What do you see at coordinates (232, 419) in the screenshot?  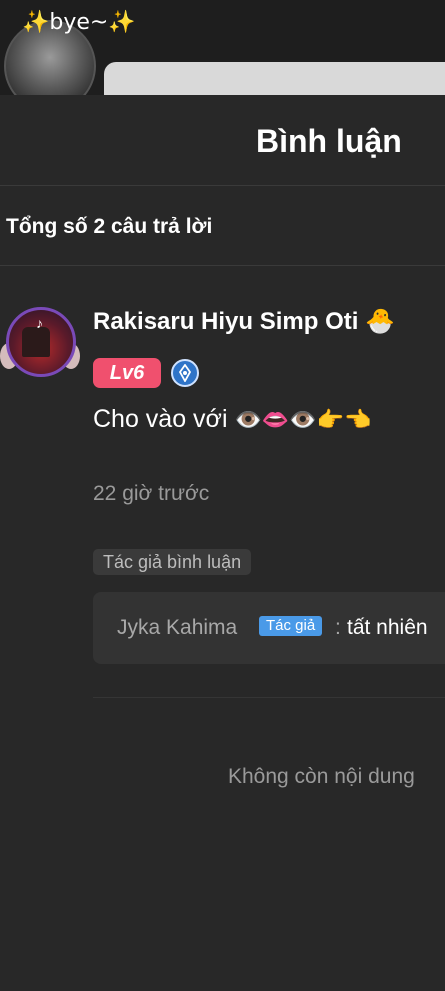 I see `comment-body: Cho vào với 👁️👄👁️👉👈` at bounding box center [232, 419].